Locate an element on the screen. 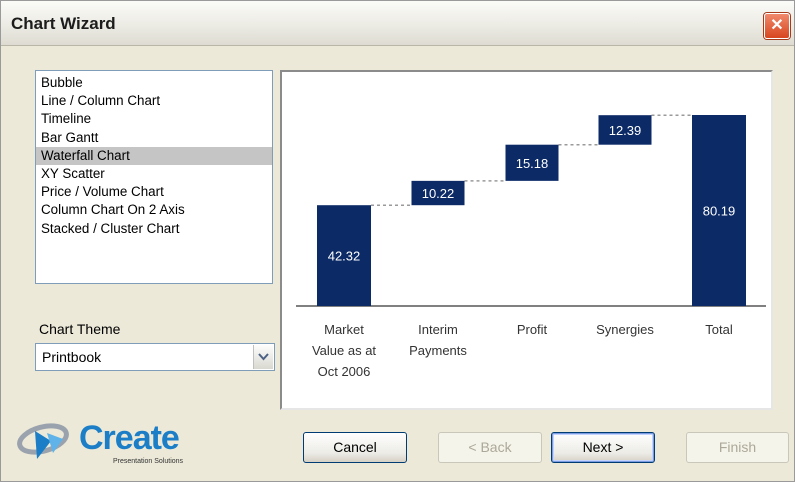 The image size is (795, 482). data-label: 15.18 is located at coordinates (532, 163).